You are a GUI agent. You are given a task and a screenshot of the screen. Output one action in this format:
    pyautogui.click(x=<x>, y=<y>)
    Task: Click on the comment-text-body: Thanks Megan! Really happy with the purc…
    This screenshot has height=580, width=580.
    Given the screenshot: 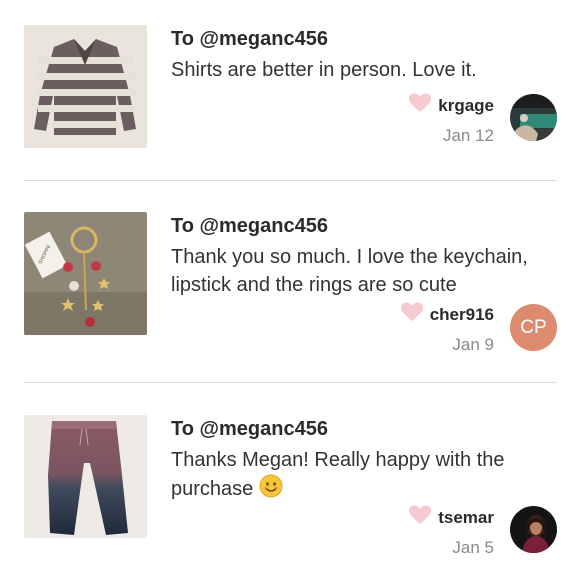 What is the action you would take?
    pyautogui.click(x=338, y=474)
    